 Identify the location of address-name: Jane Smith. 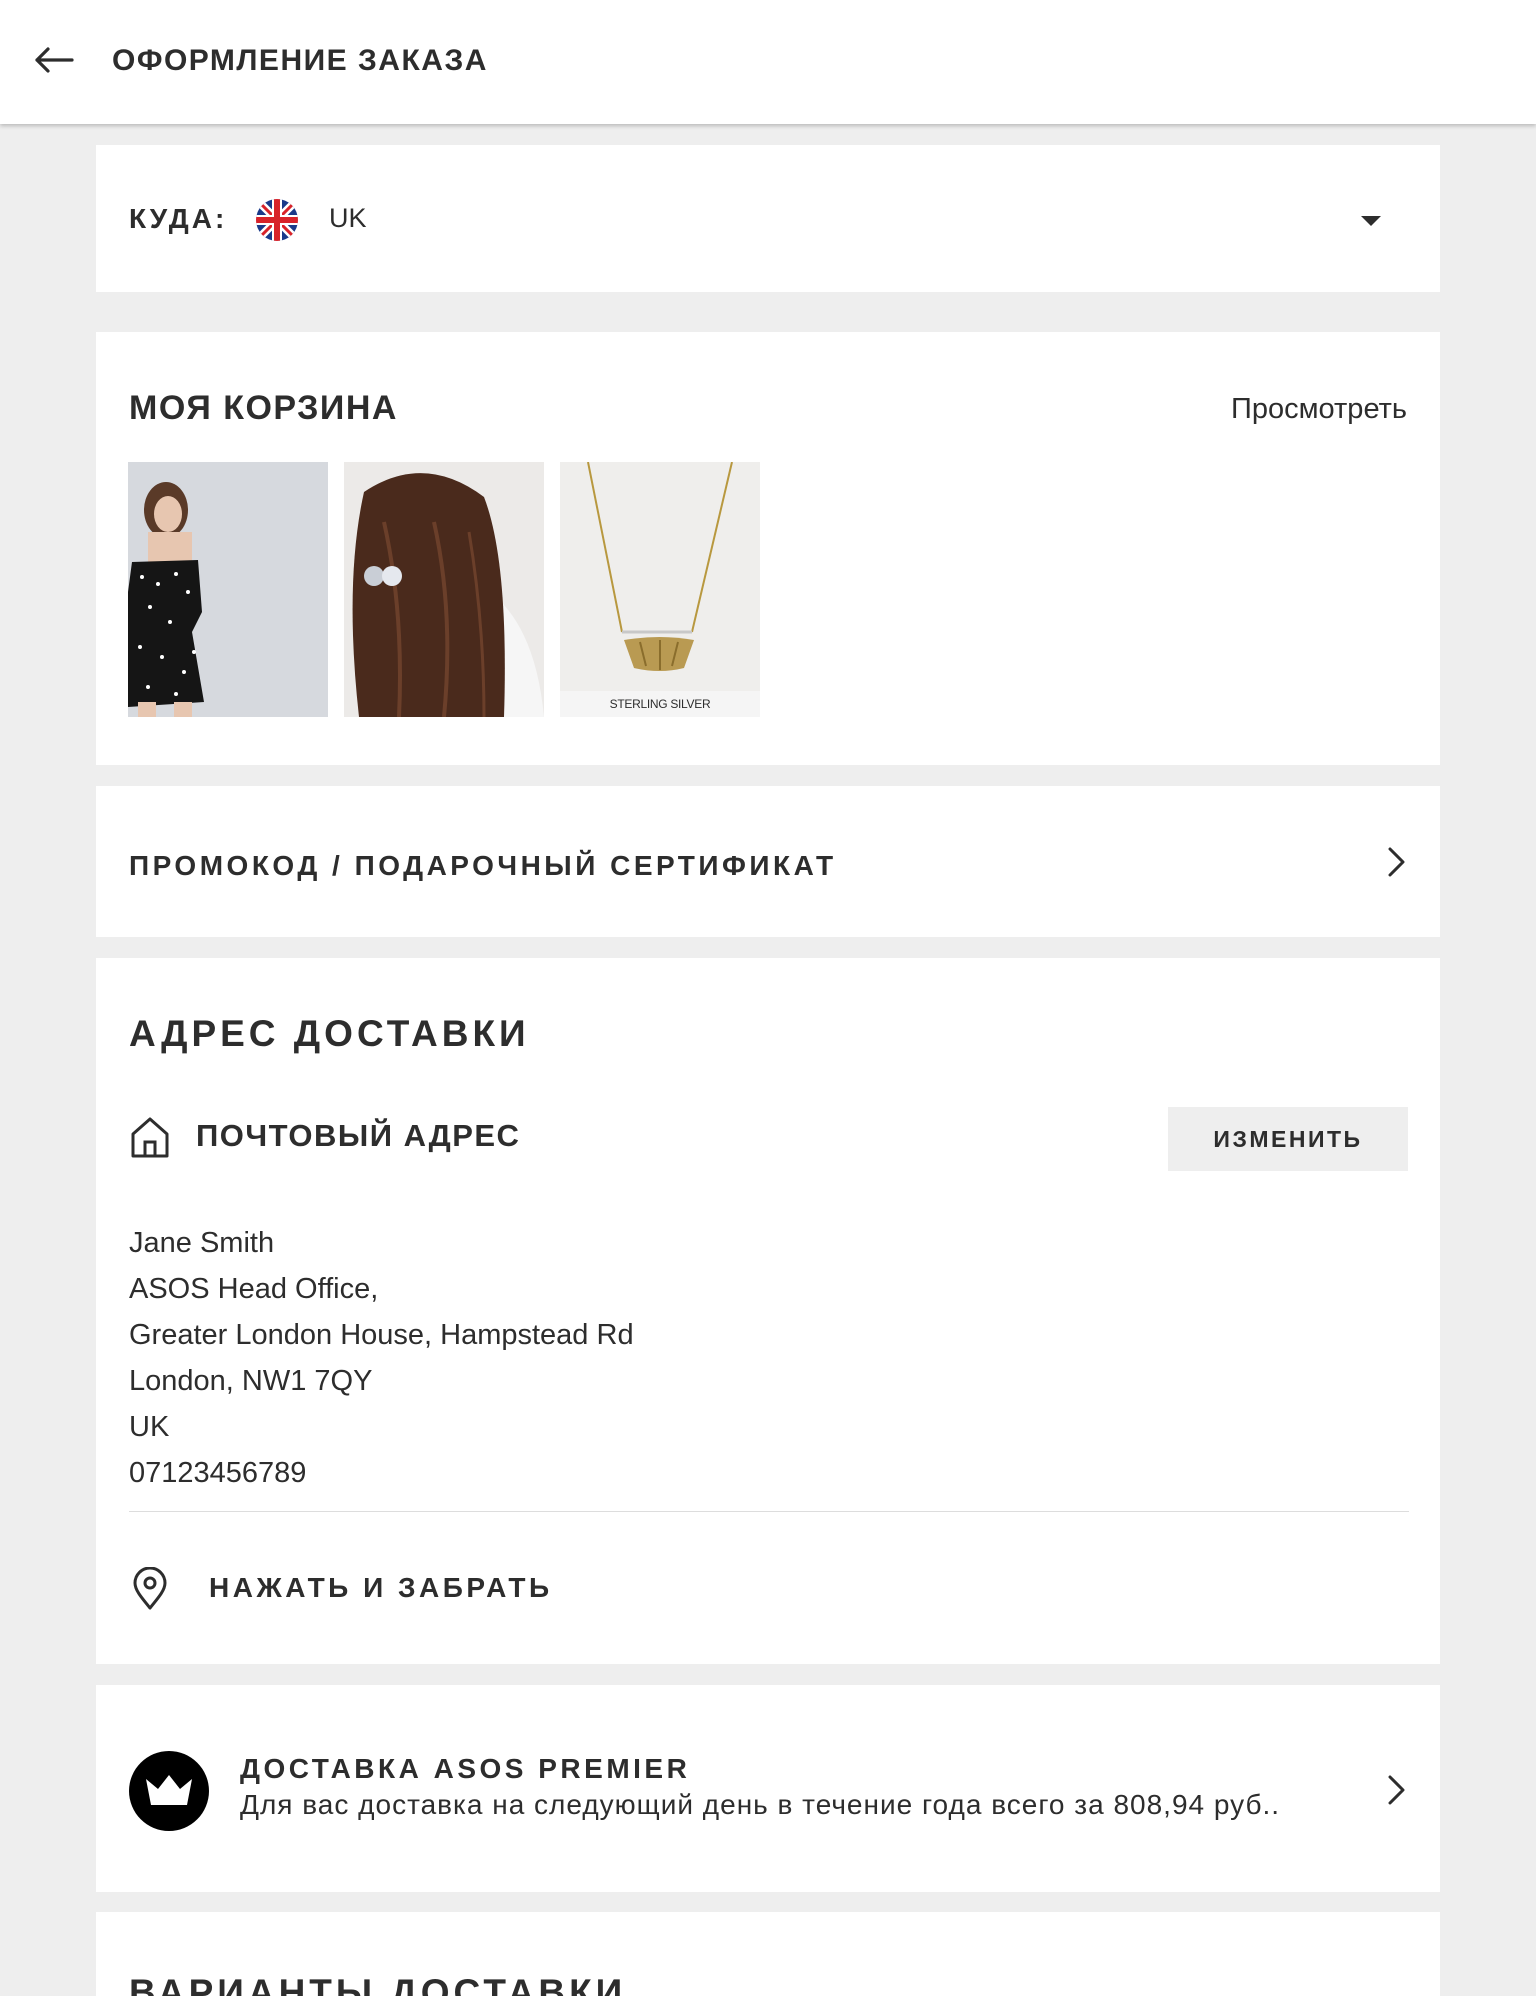
(202, 1243).